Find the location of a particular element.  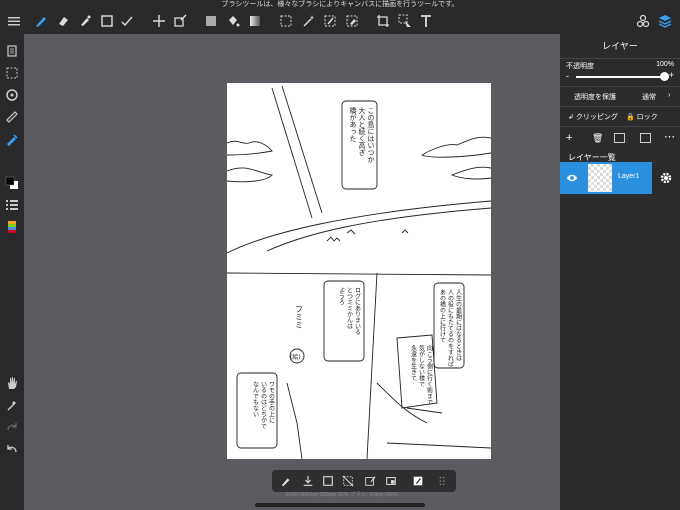

select-eraser-icon is located at coordinates (352, 21).